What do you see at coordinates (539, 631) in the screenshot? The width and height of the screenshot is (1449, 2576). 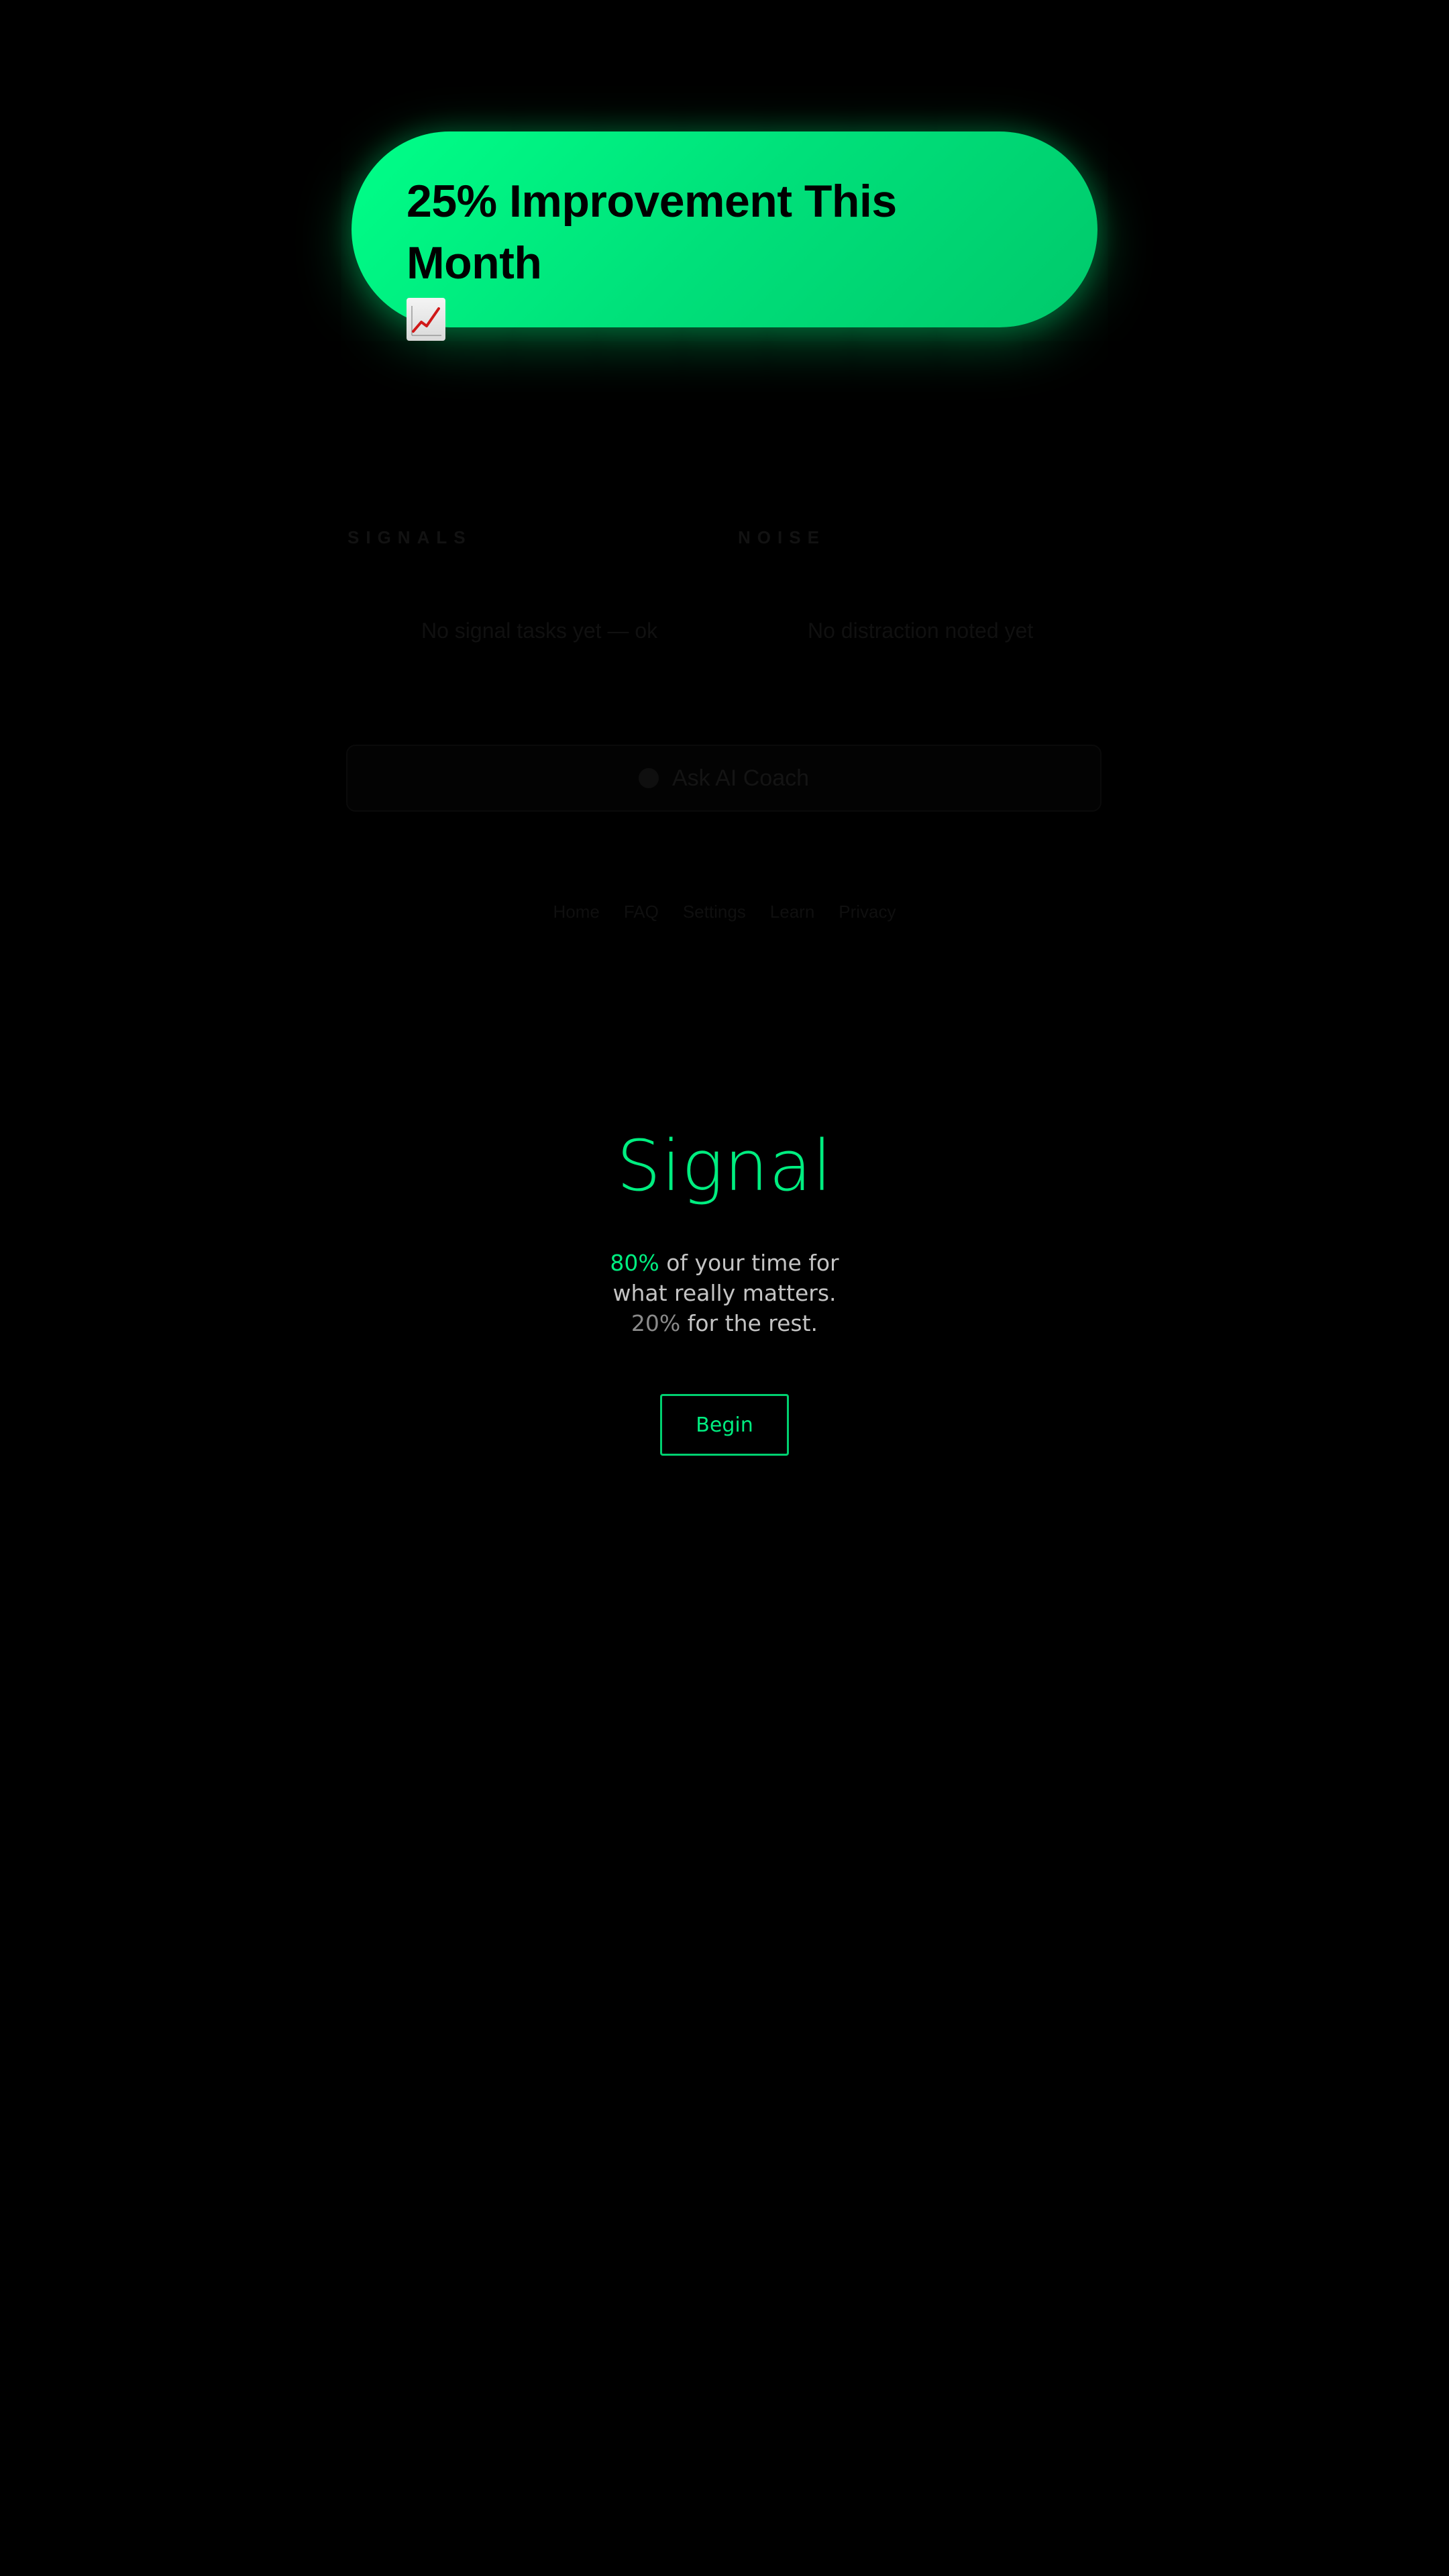 I see `signals-empty-text: No signal tasks yet — ok` at bounding box center [539, 631].